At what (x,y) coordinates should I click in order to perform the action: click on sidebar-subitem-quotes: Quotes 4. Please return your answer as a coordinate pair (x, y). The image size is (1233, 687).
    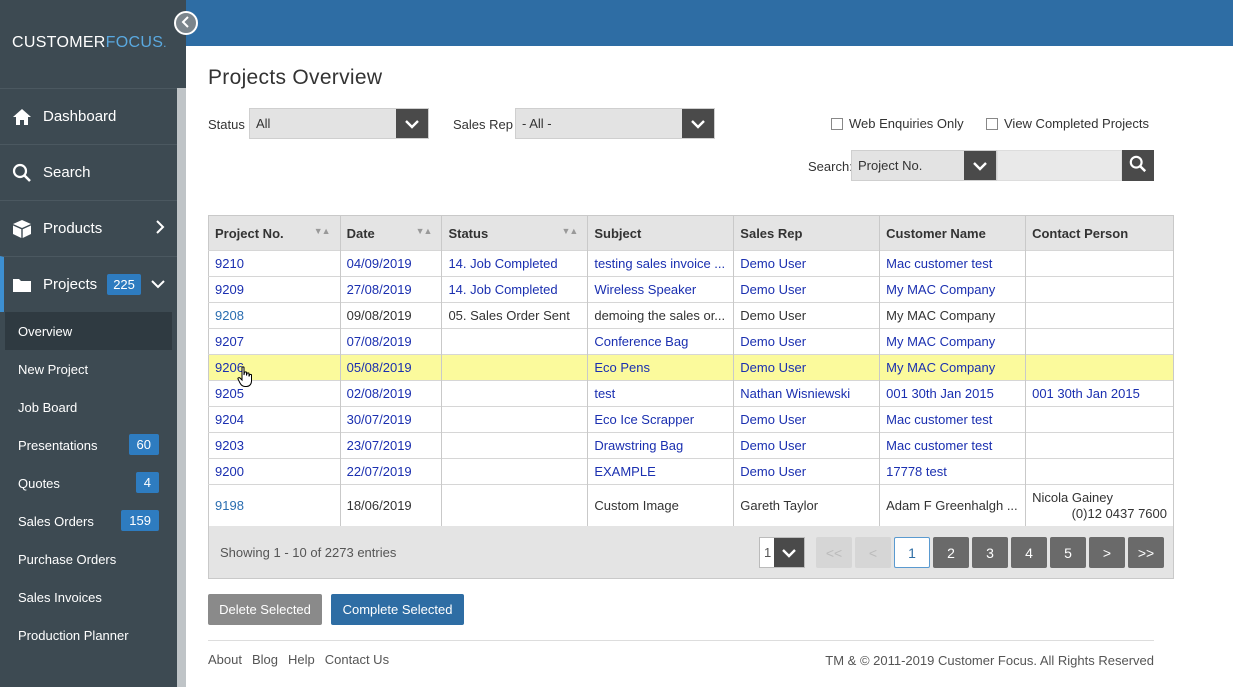
    Looking at the image, I should click on (88, 483).